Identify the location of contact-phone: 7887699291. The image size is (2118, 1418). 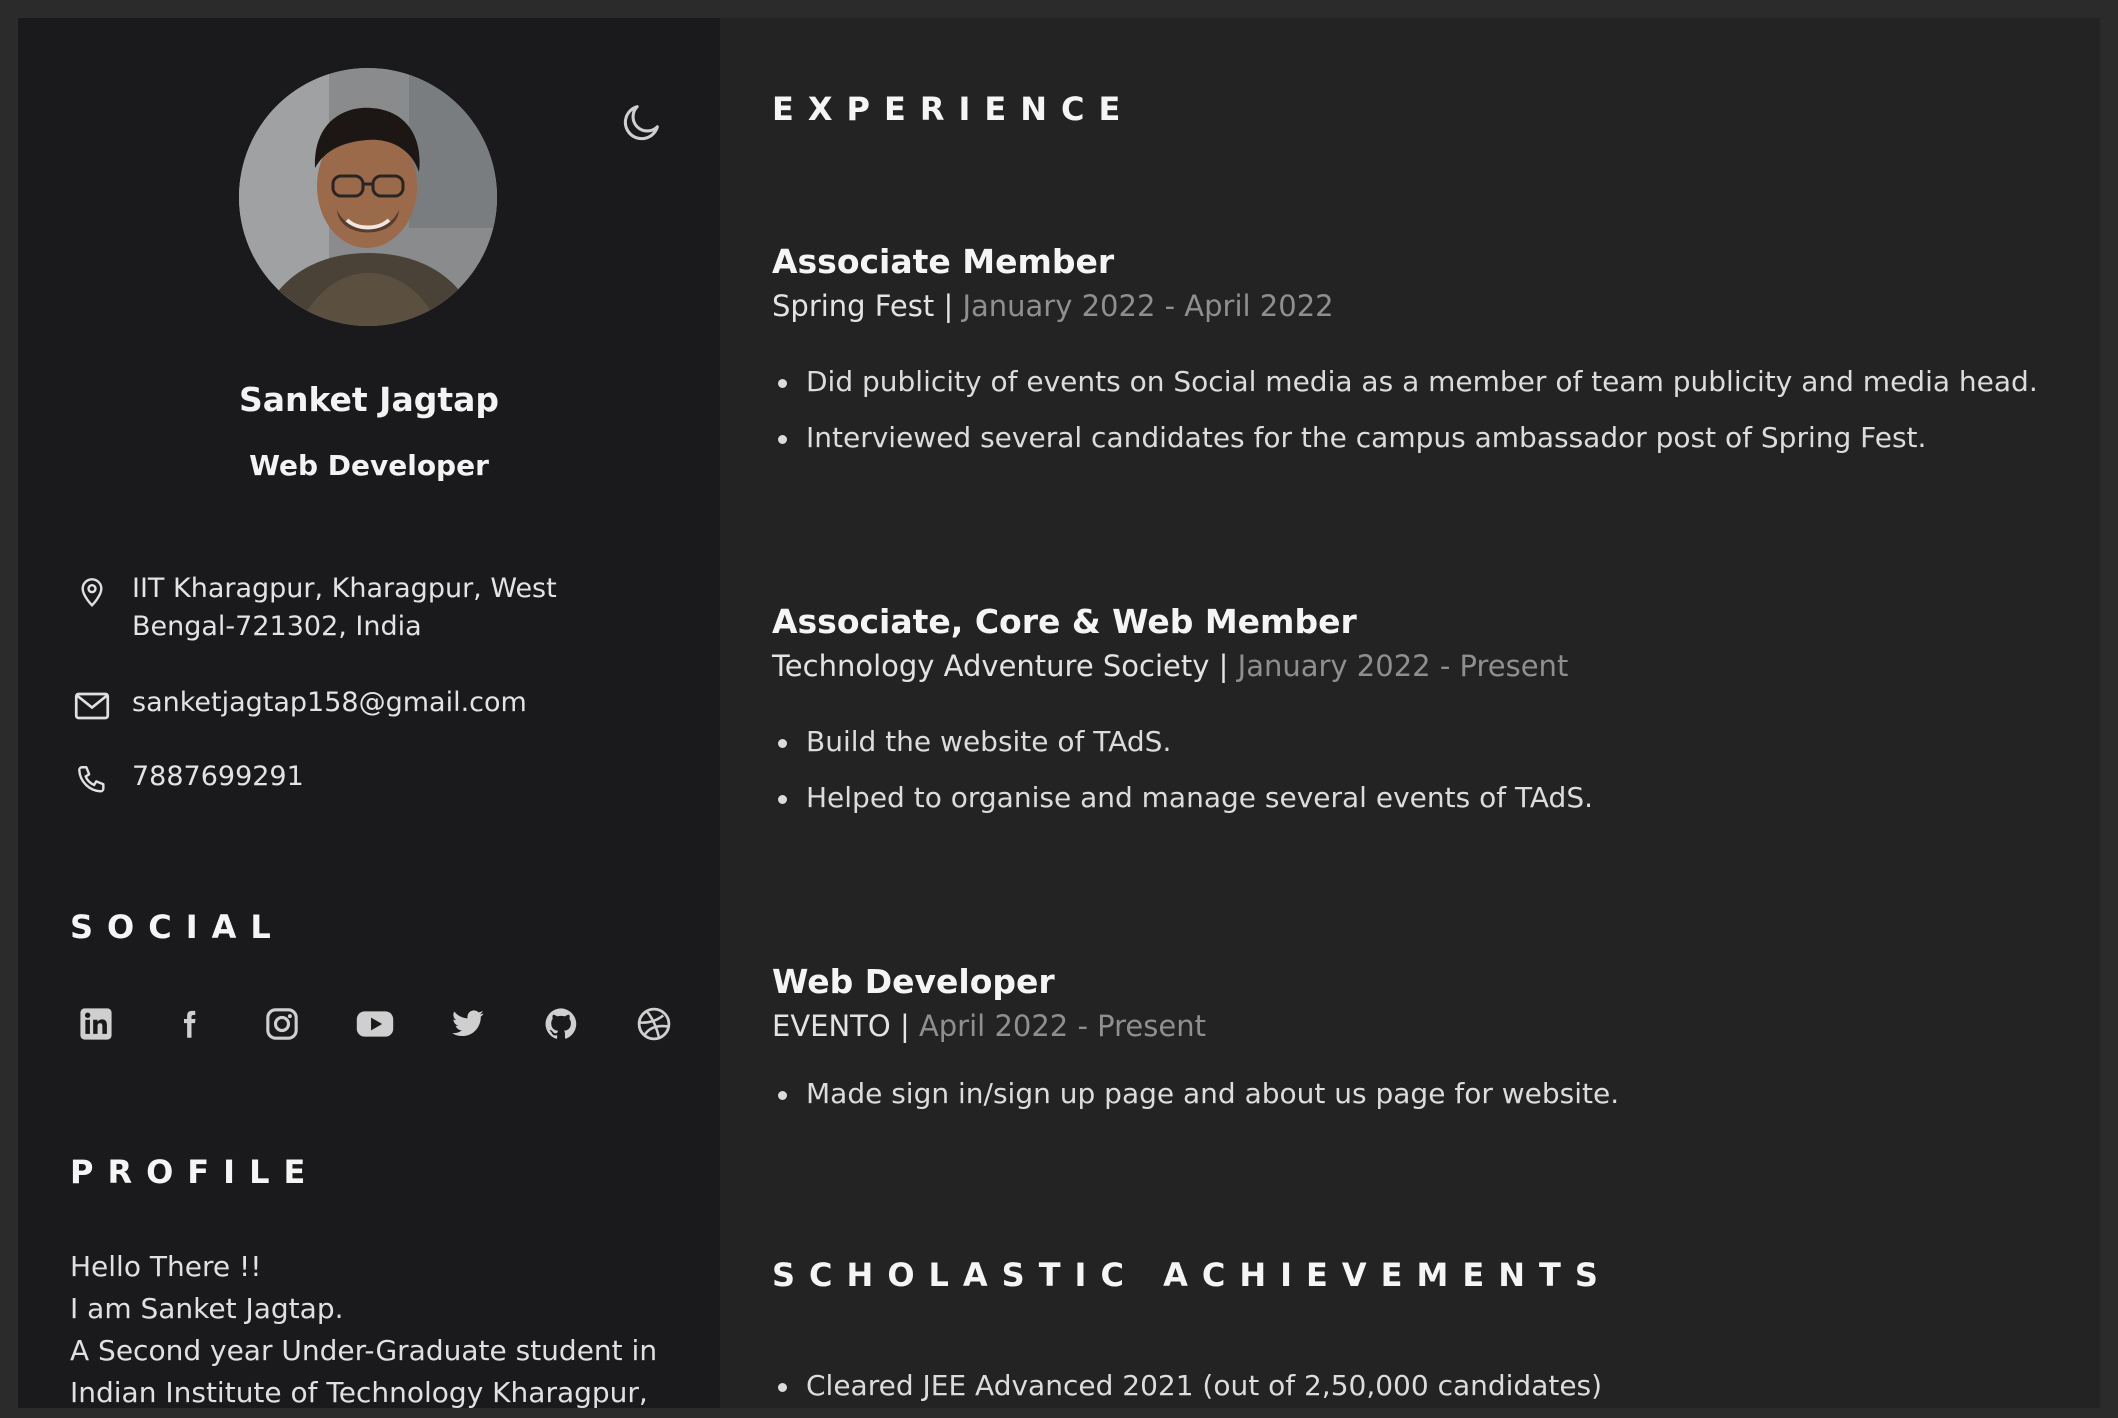
(371, 780).